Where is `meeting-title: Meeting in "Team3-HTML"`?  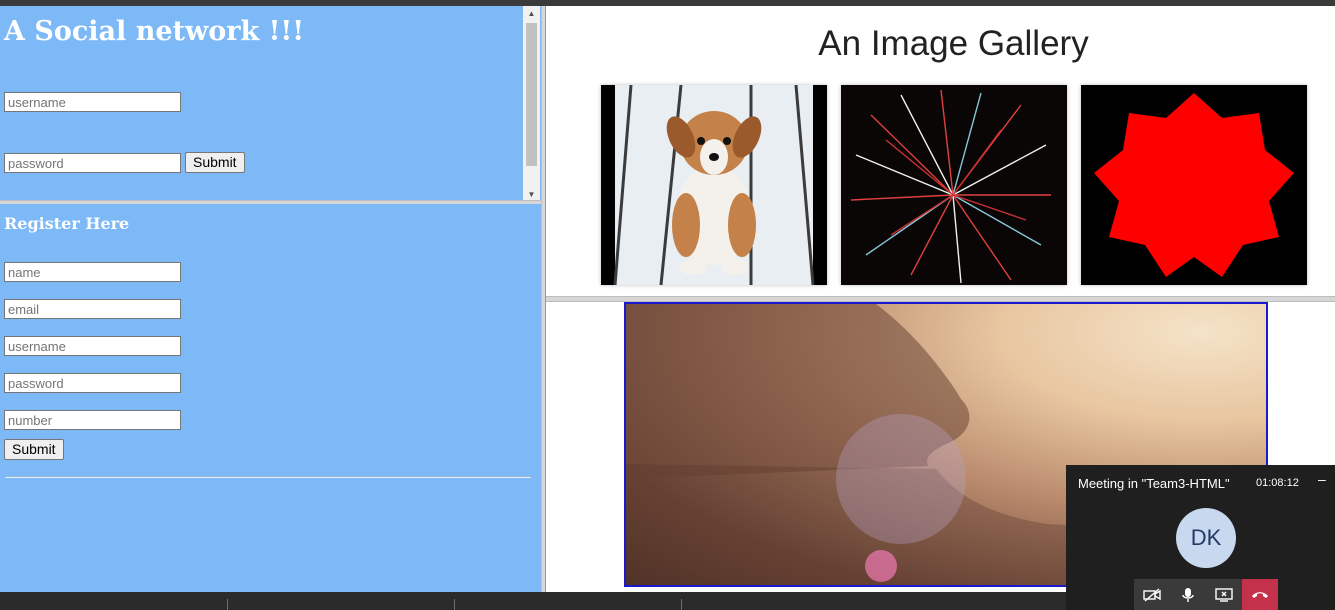
meeting-title: Meeting in "Team3-HTML" is located at coordinates (1154, 483).